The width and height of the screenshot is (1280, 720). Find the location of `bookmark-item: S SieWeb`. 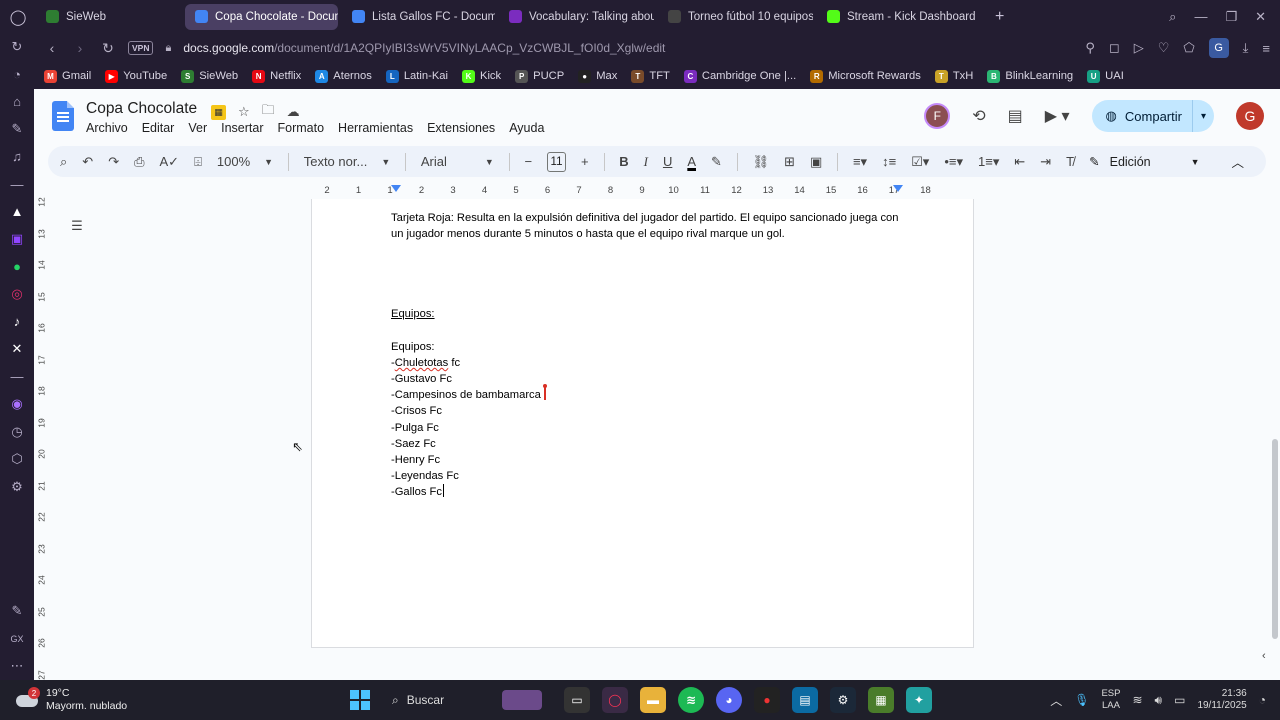

bookmark-item: S SieWeb is located at coordinates (209, 76).